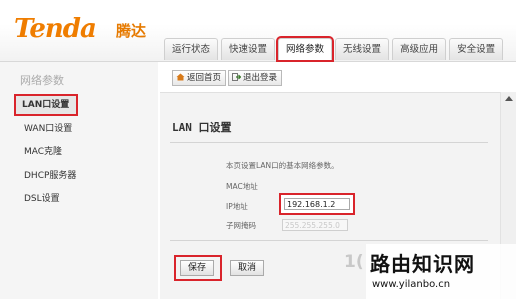  What do you see at coordinates (247, 268) in the screenshot?
I see `cancel-button: 取消` at bounding box center [247, 268].